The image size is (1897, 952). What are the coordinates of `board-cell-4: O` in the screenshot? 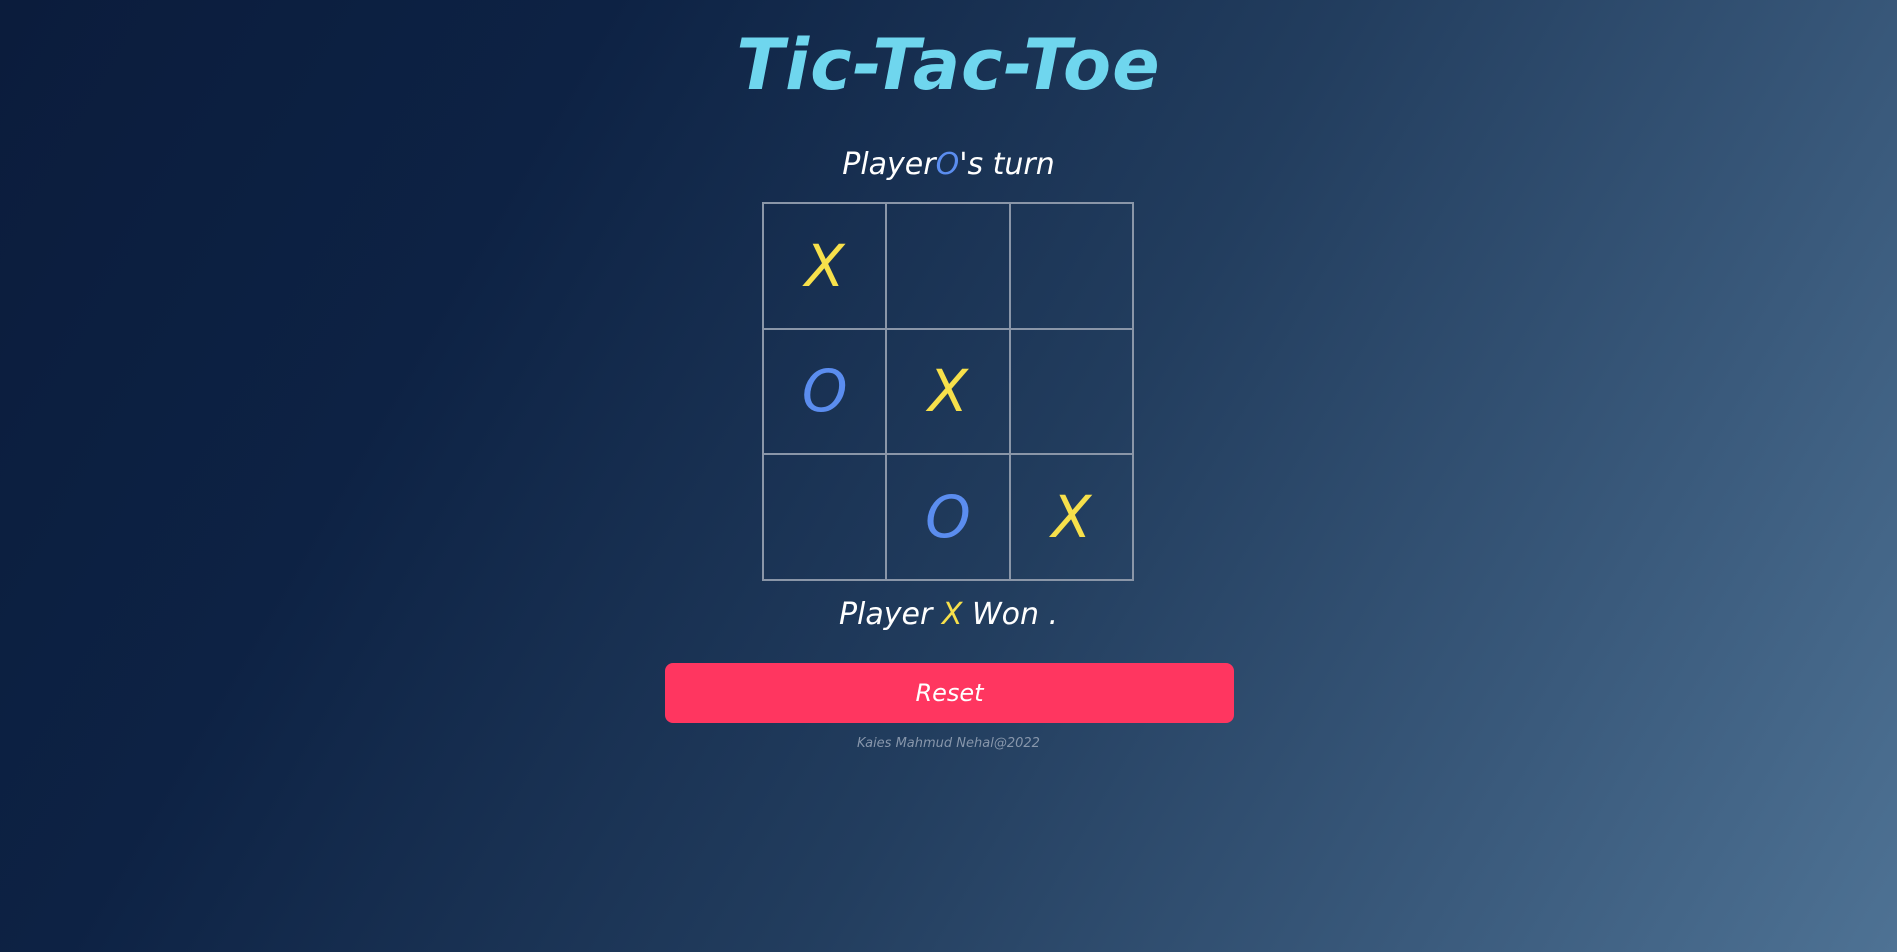 It's located at (825, 391).